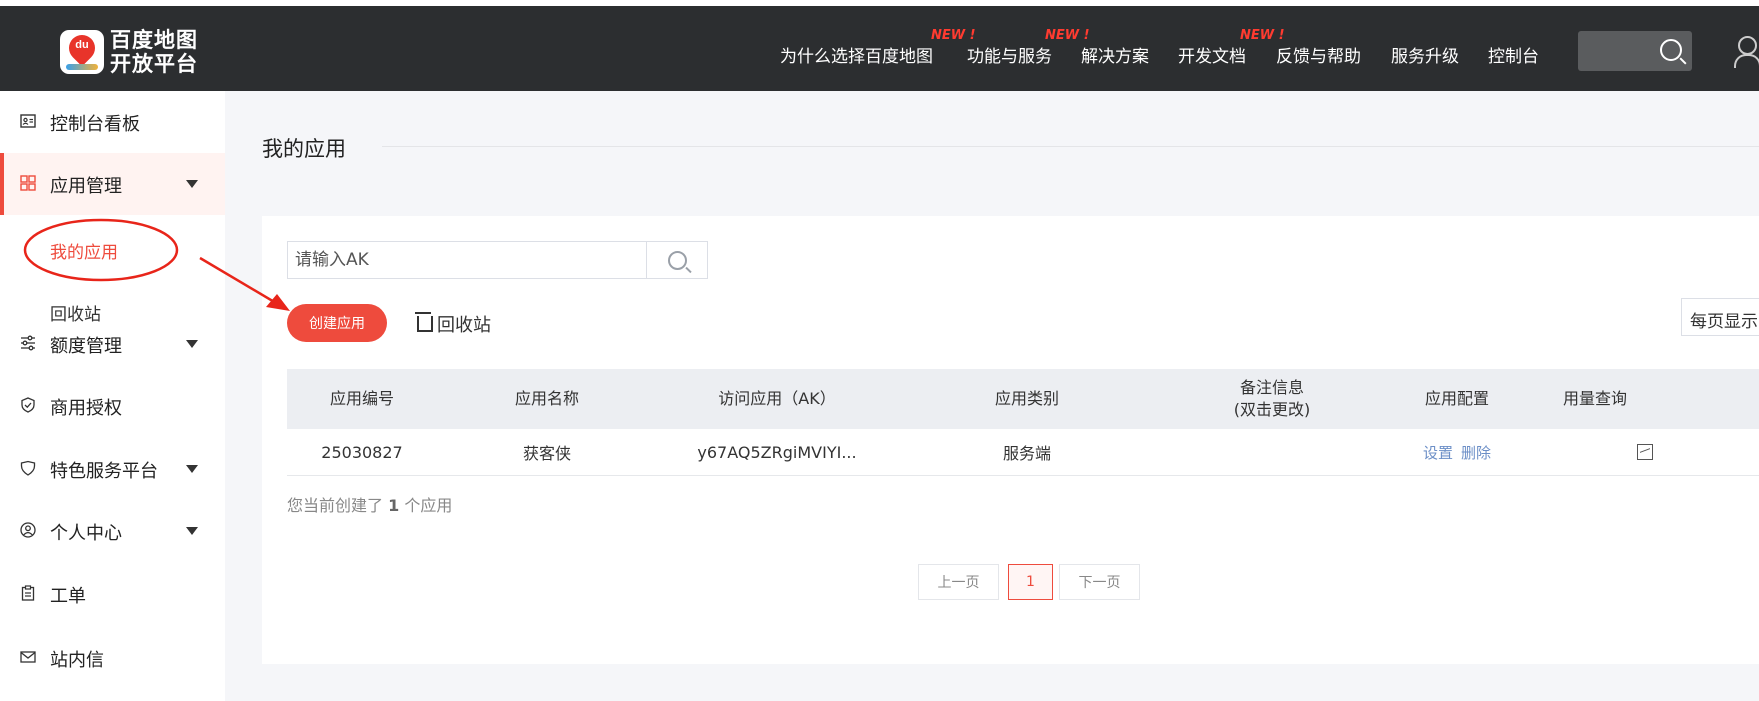 This screenshot has height=701, width=1759. I want to click on nav-console: 控制台, so click(1513, 54).